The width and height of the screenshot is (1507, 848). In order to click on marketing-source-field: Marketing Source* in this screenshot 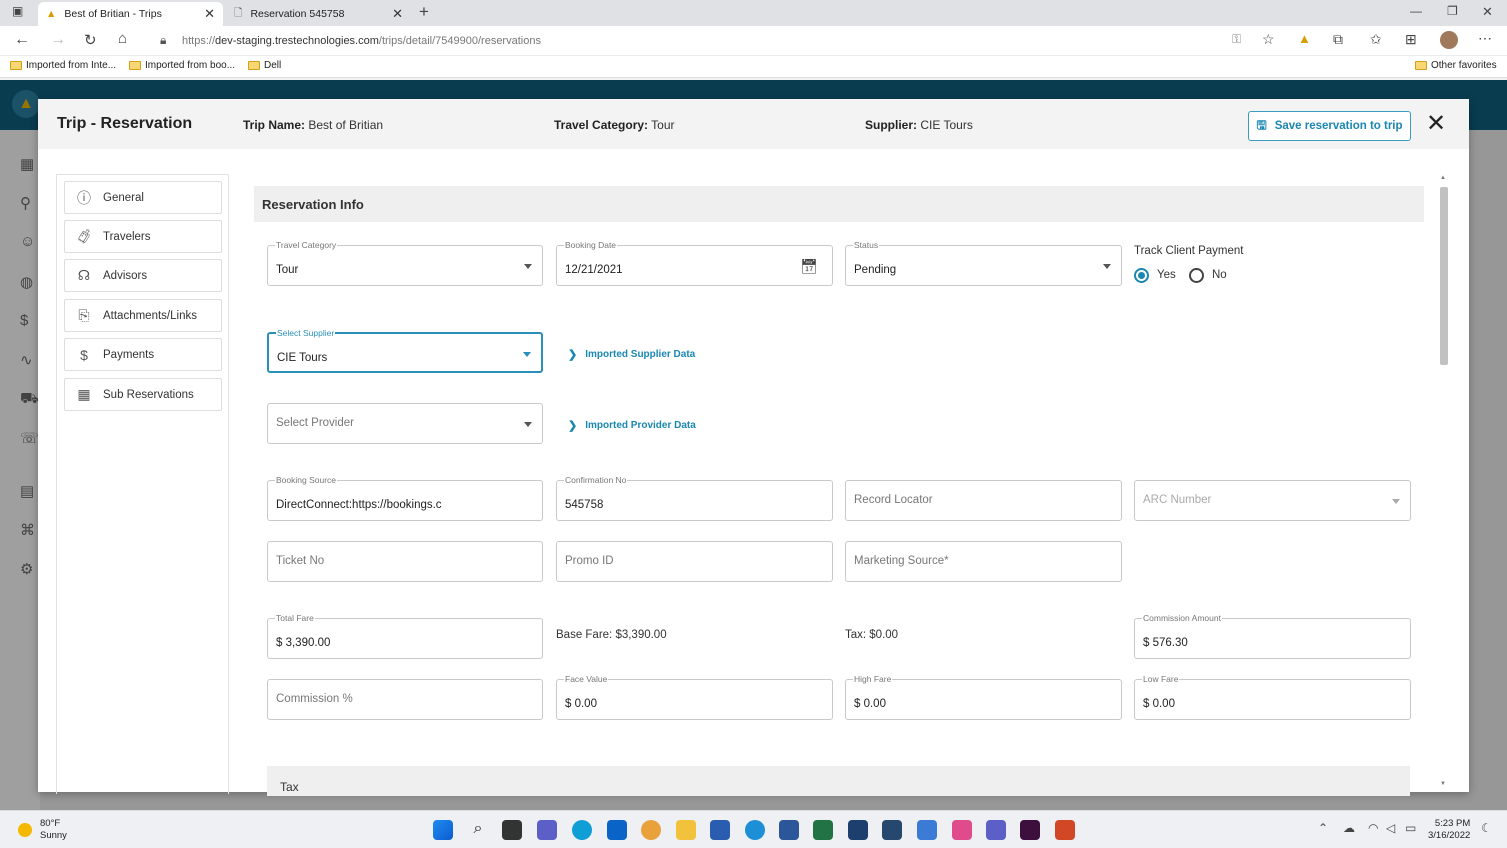, I will do `click(983, 561)`.